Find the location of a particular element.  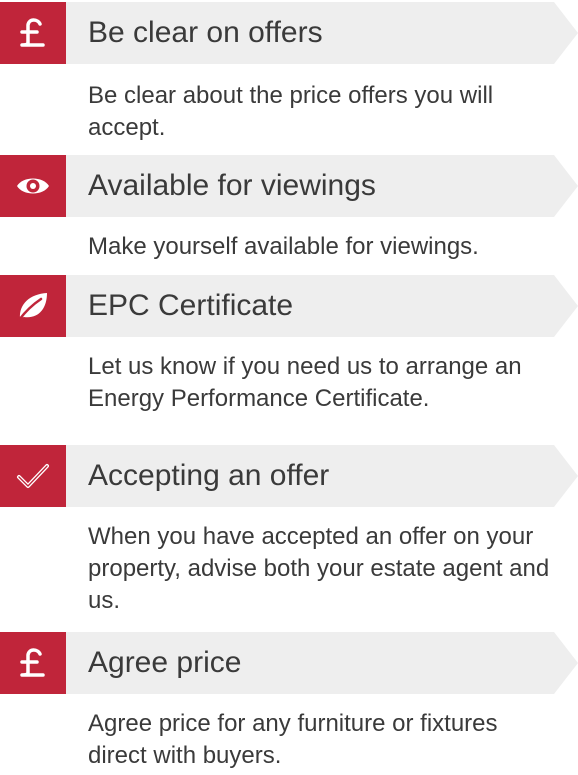

leaf-icon is located at coordinates (32, 307).